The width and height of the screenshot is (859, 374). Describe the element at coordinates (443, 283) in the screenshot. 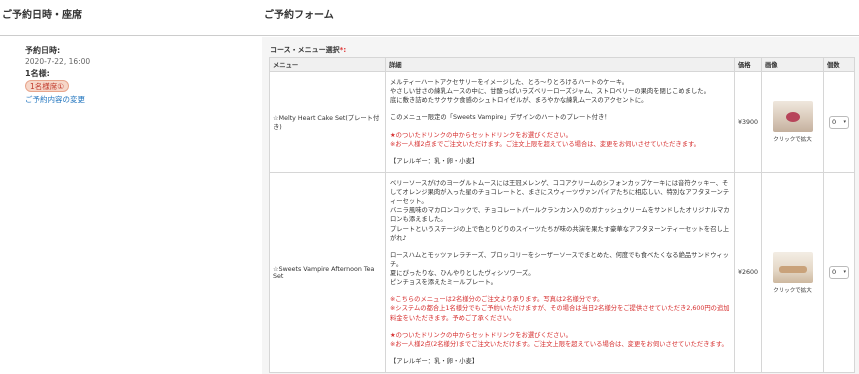

I see `detail-line: ピンチョスを添えたミールプレート。` at that location.